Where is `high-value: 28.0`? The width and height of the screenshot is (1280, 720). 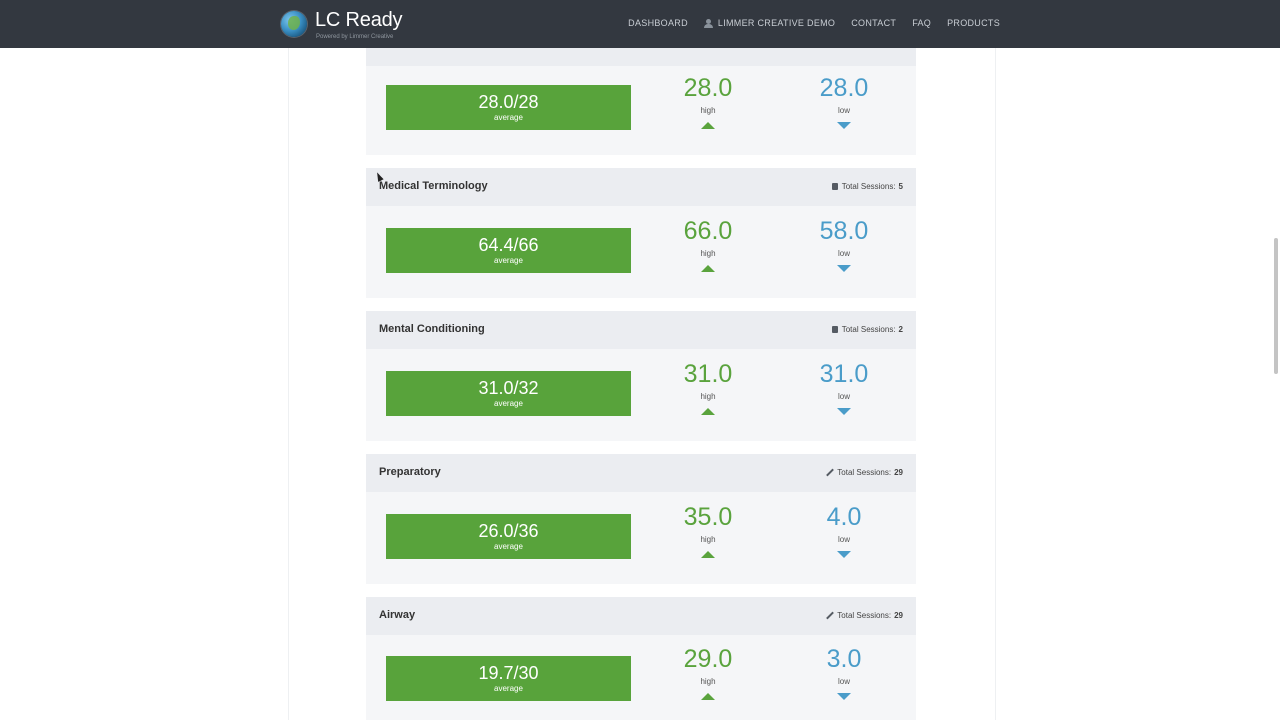
high-value: 28.0 is located at coordinates (708, 88).